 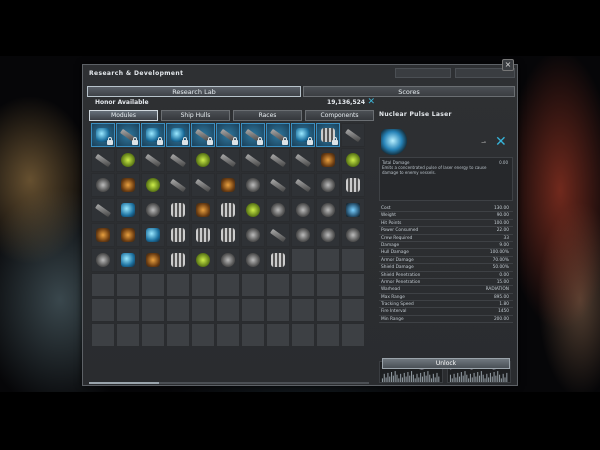 What do you see at coordinates (423, 73) in the screenshot?
I see `header-sparkline` at bounding box center [423, 73].